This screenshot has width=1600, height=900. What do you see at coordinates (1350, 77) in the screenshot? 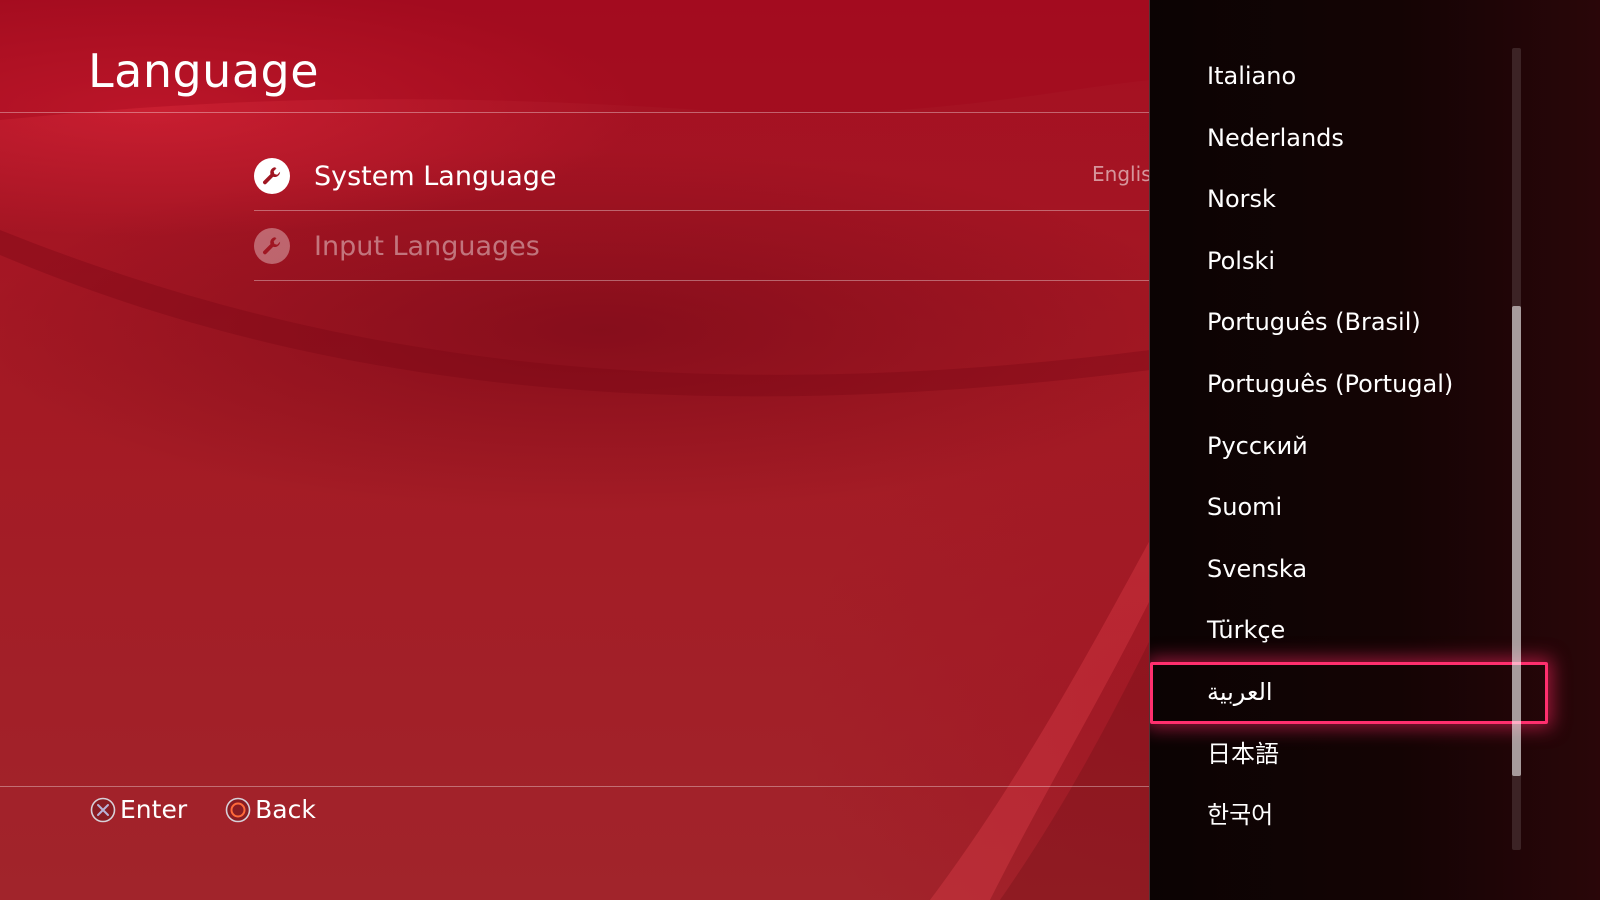
I see `language-option: Italiano` at bounding box center [1350, 77].